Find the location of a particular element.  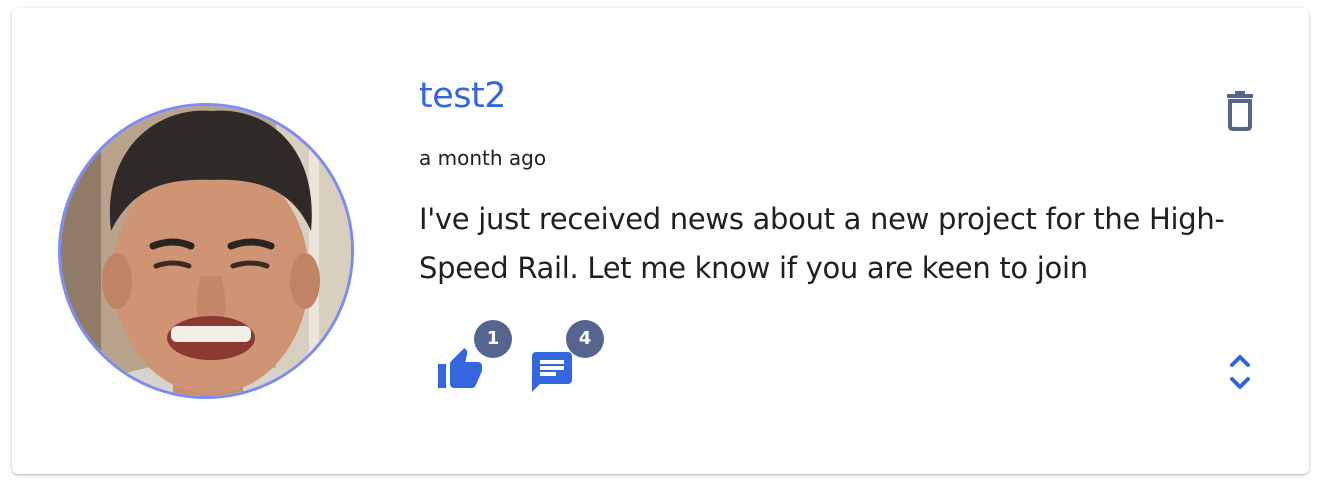

unfold-more-icon is located at coordinates (1240, 372).